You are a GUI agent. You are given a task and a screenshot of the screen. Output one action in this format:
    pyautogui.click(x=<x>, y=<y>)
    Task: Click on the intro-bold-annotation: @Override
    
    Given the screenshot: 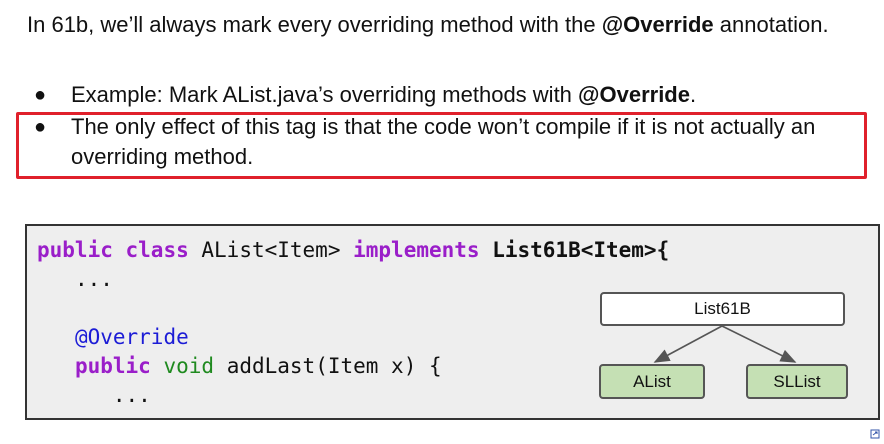 What is the action you would take?
    pyautogui.click(x=657, y=24)
    